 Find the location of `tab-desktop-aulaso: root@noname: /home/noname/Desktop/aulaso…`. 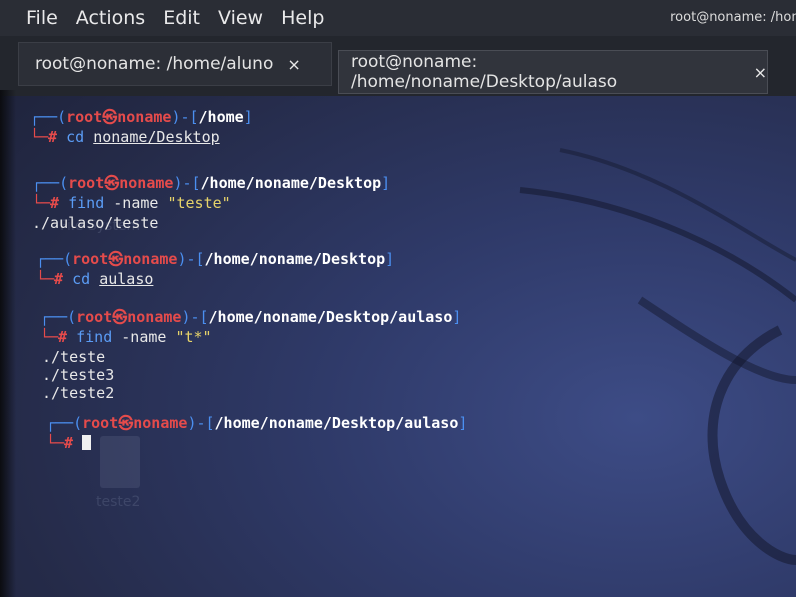

tab-desktop-aulaso: root@noname: /home/noname/Desktop/aulaso… is located at coordinates (553, 72).